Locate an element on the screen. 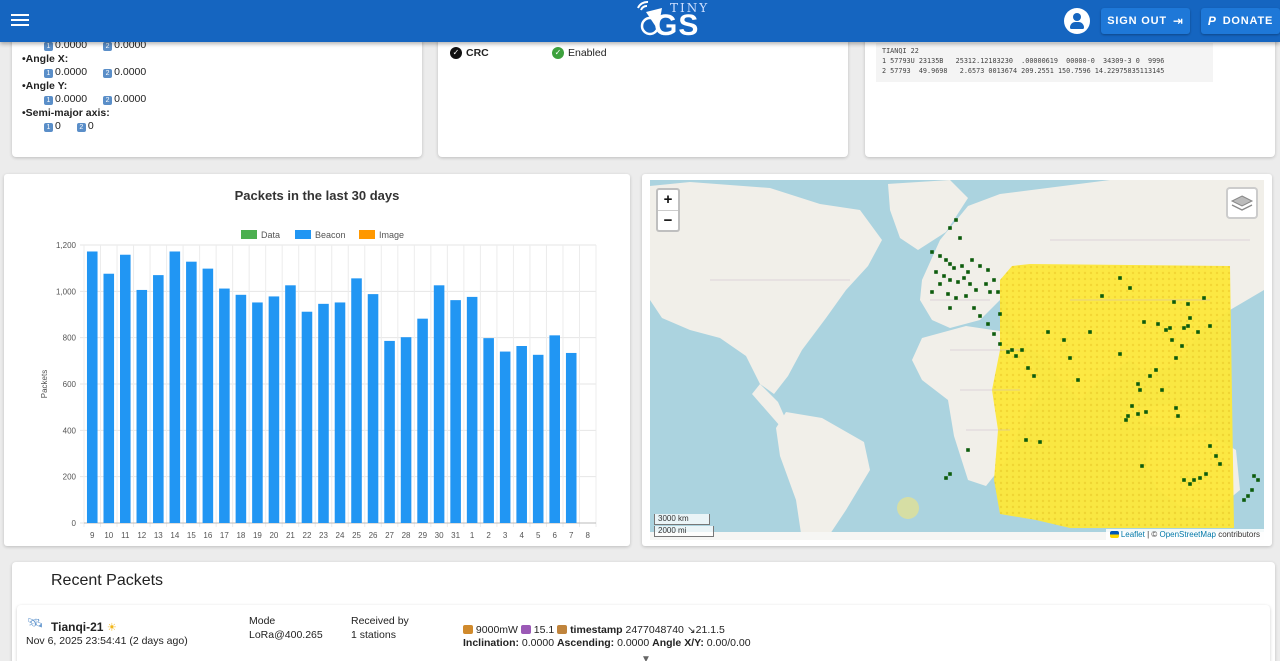 This screenshot has width=1280, height=661. chevron-down-icon: ▼ is located at coordinates (646, 657).